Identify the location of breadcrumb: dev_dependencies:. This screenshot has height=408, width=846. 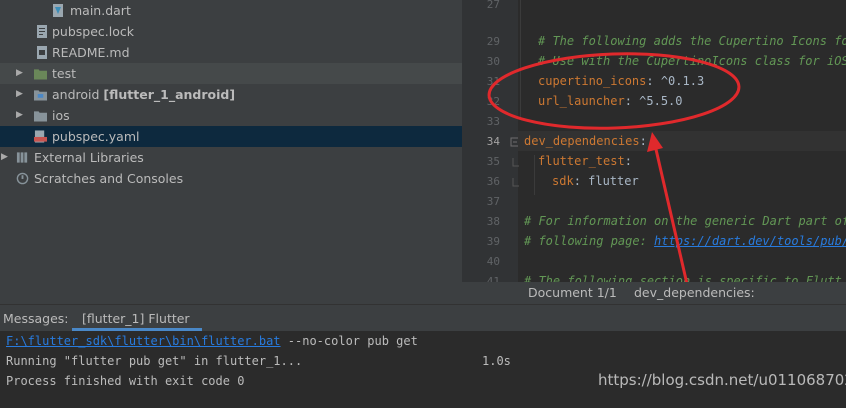
(694, 292).